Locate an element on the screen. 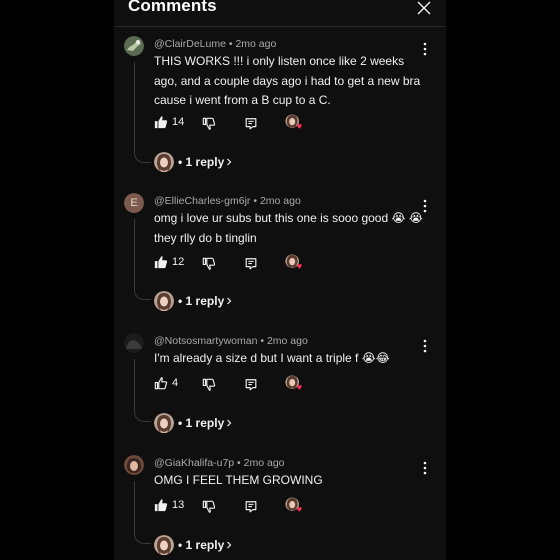 The width and height of the screenshot is (560, 560). like-button: 14 is located at coordinates (174, 123).